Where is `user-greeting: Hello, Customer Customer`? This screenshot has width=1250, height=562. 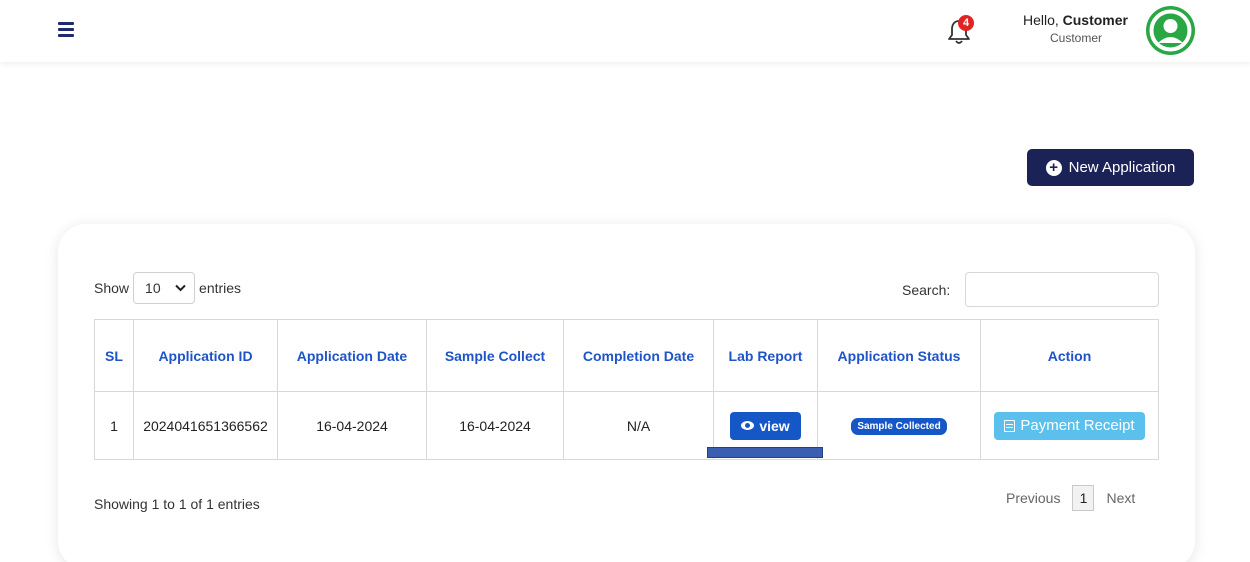
user-greeting: Hello, Customer Customer is located at coordinates (1075, 28).